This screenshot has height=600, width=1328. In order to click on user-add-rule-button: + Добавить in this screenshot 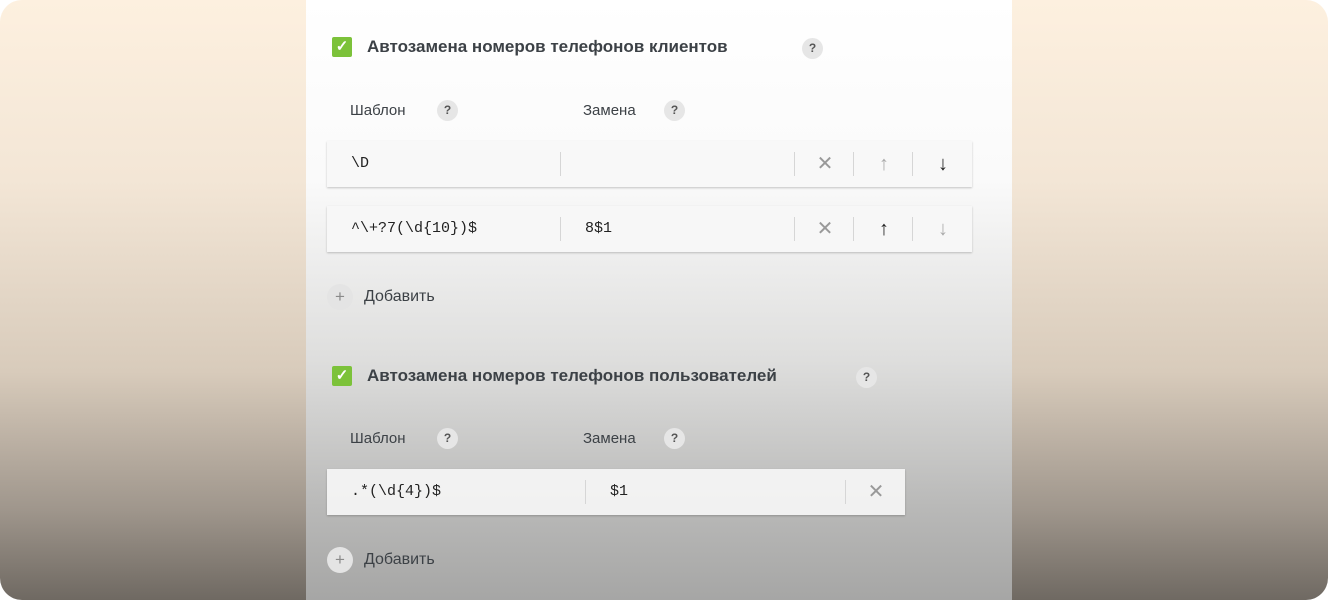, I will do `click(381, 560)`.